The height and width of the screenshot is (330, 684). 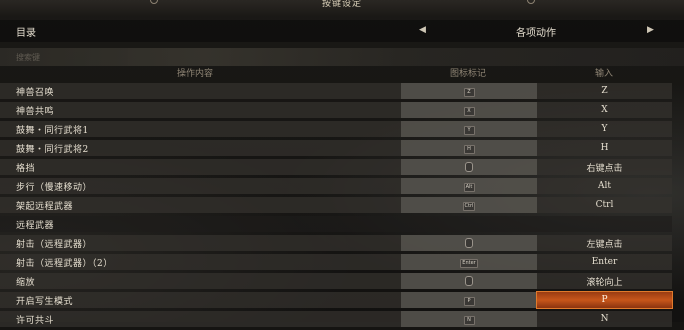 I want to click on action-label: 缩放, so click(x=200, y=281).